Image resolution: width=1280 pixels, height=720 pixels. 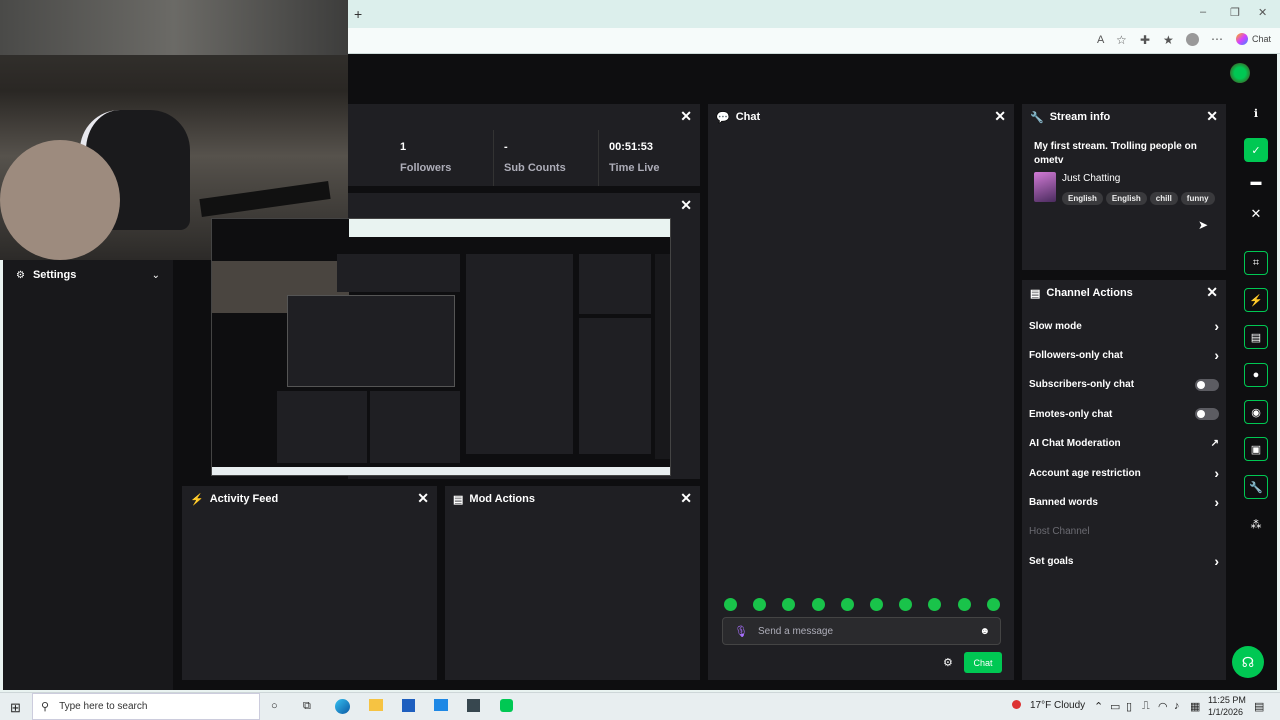 What do you see at coordinates (984, 631) in the screenshot?
I see `emoji-icon: ☻` at bounding box center [984, 631].